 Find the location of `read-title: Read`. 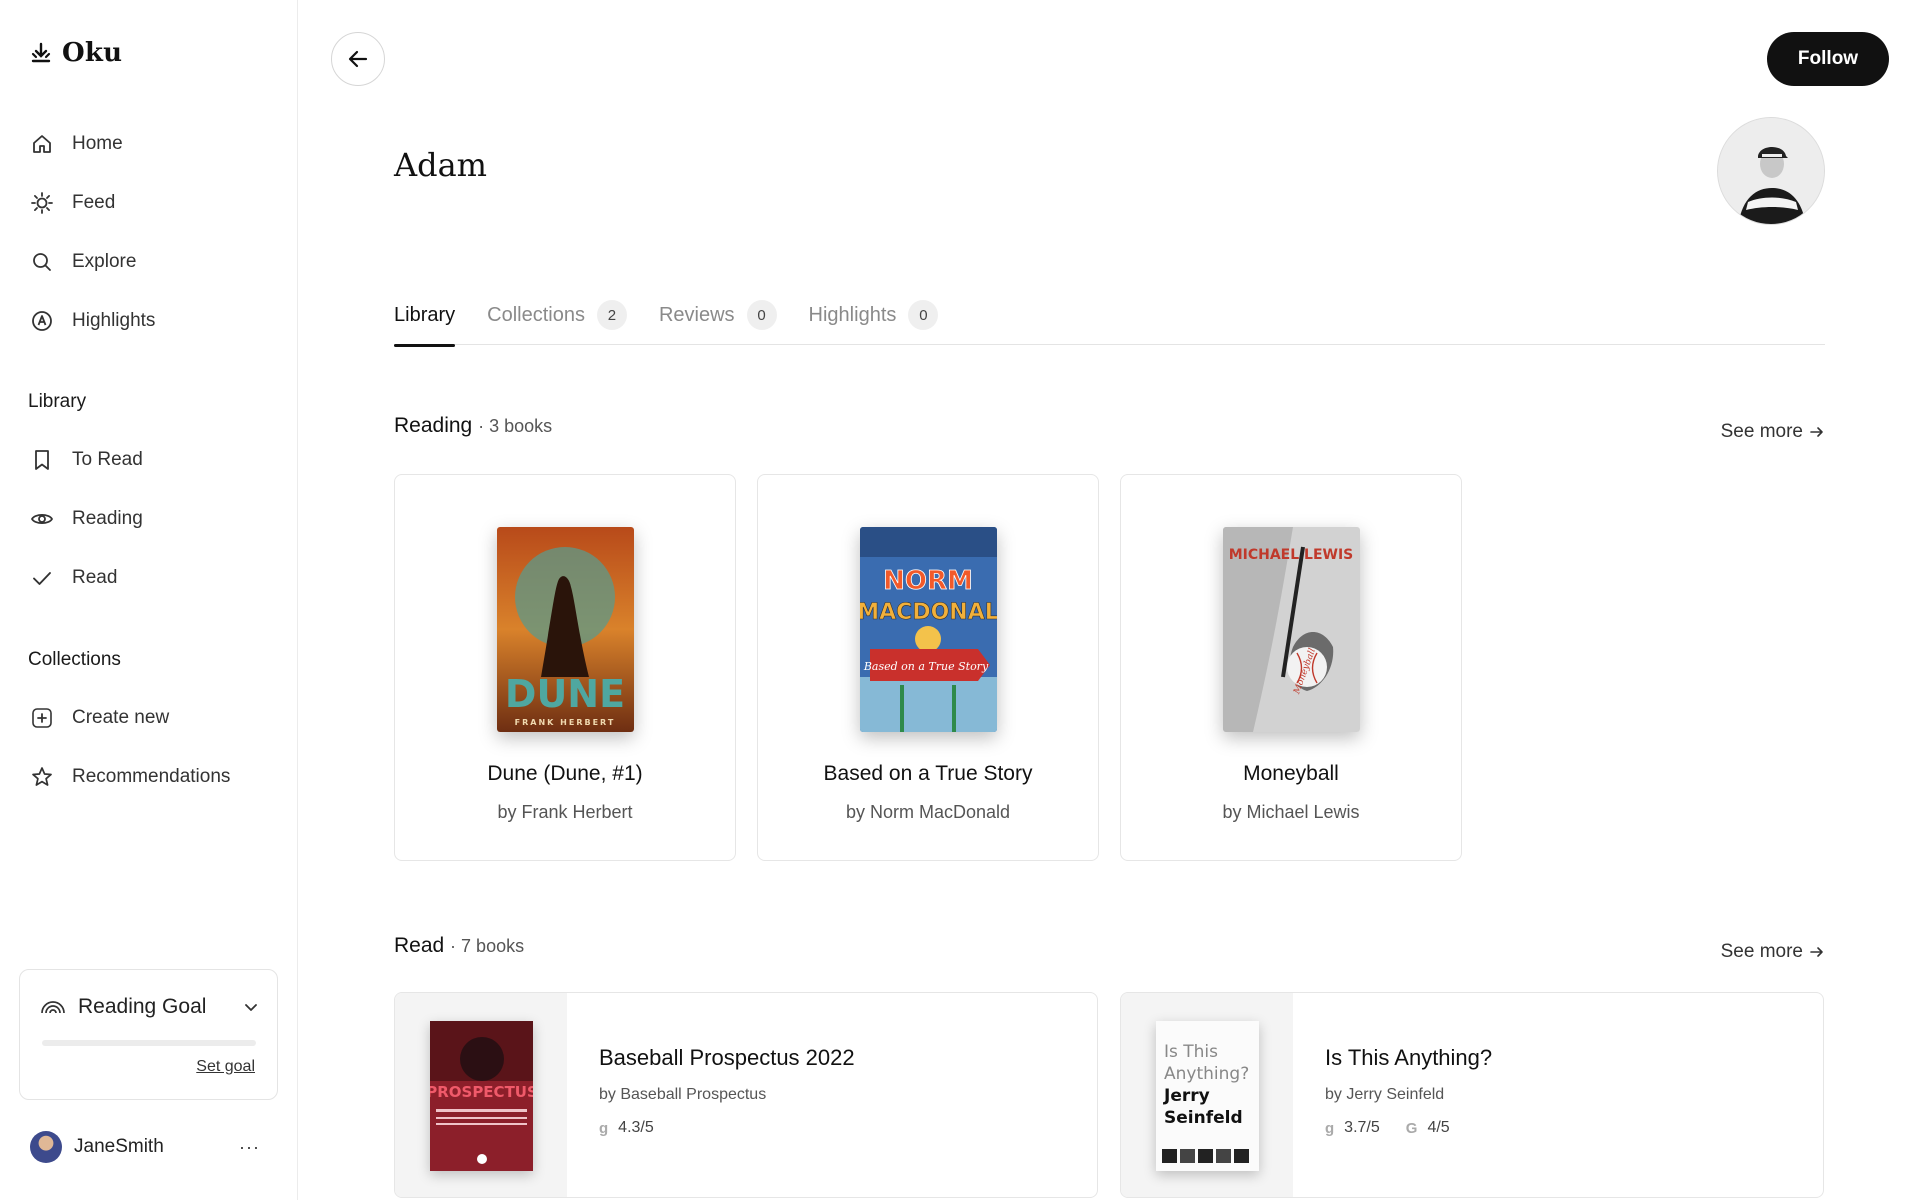

read-title: Read is located at coordinates (419, 945).